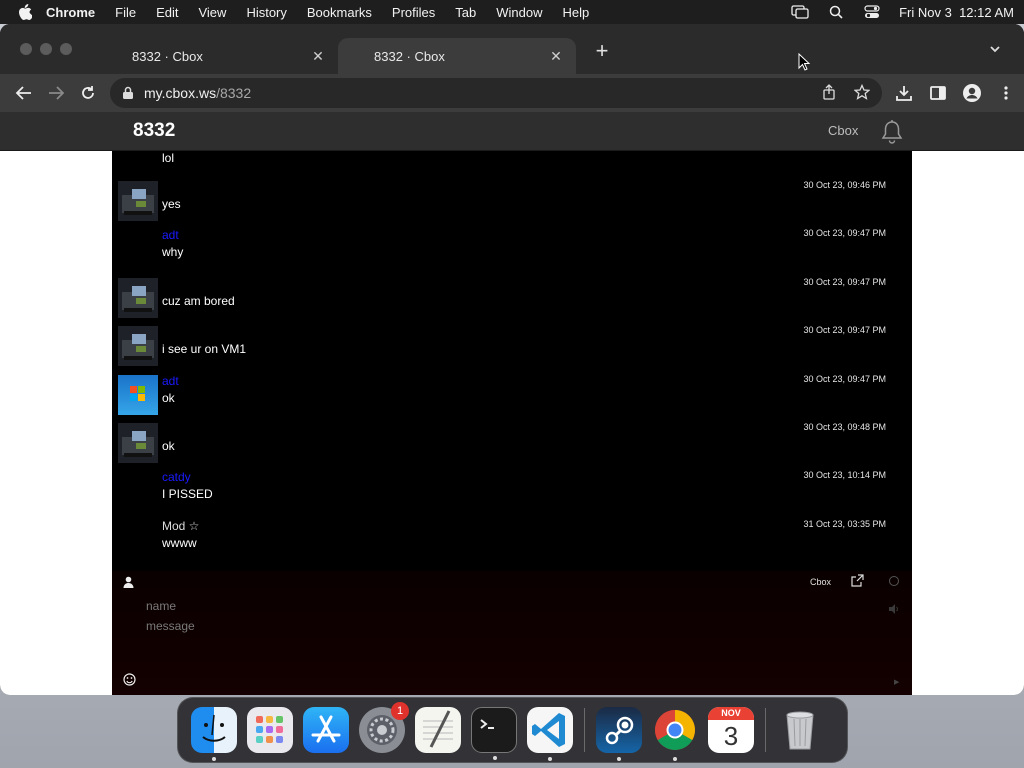 The height and width of the screenshot is (768, 1024). Describe the element at coordinates (894, 581) in the screenshot. I see `status-circle-icon` at that location.